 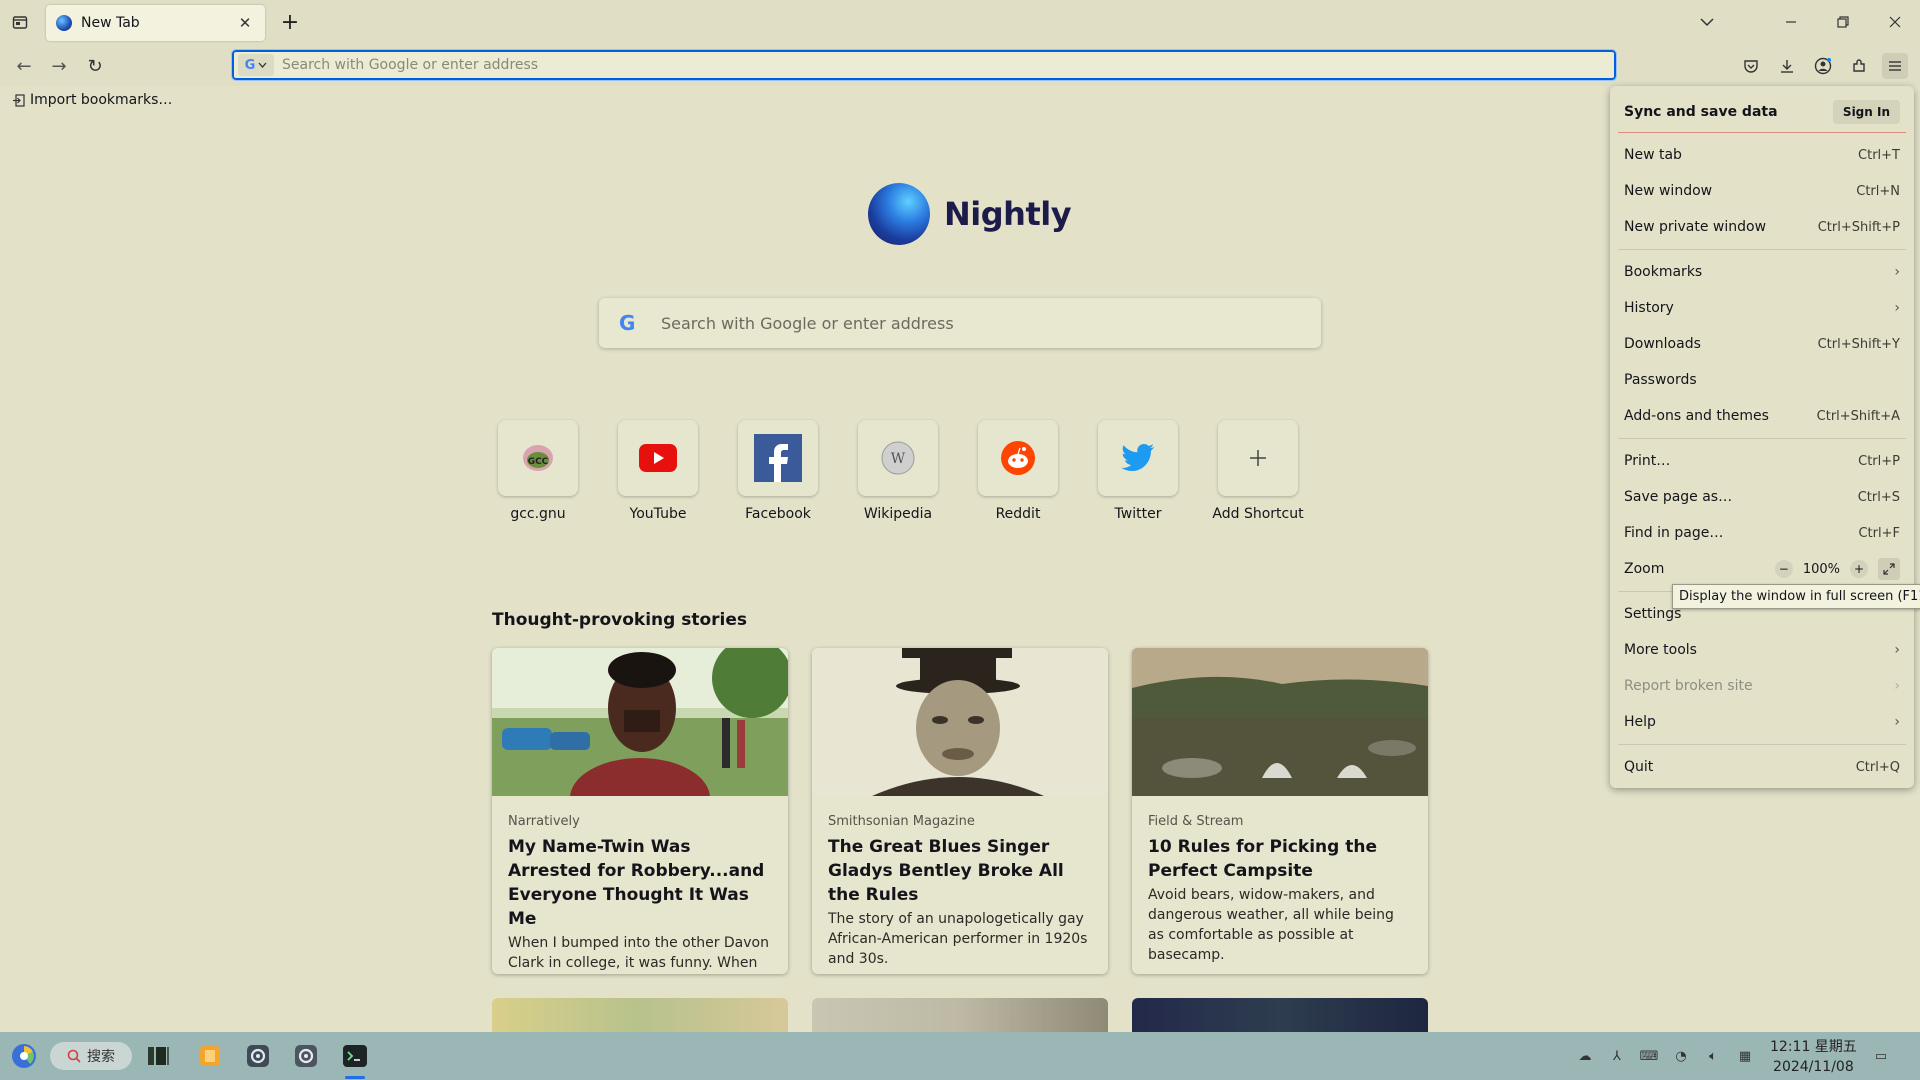 I want to click on menu-bookmarks: Bookmarks ›, so click(x=1762, y=272).